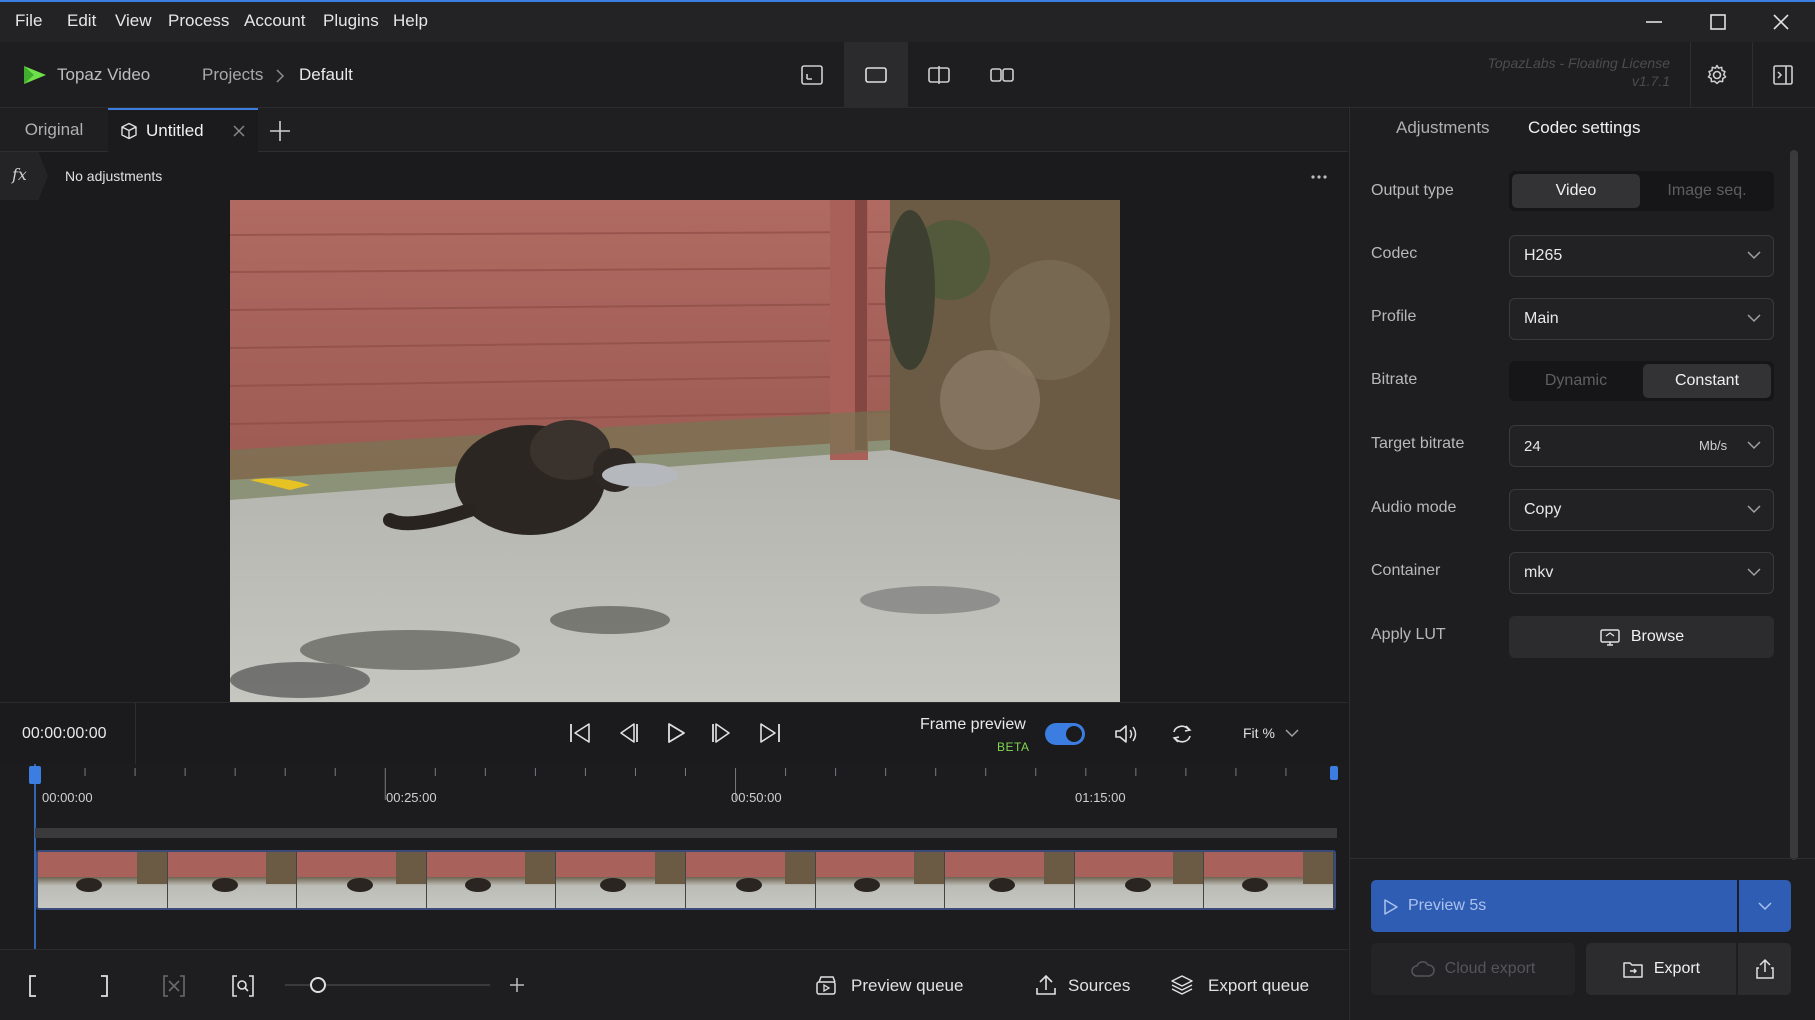 The width and height of the screenshot is (1815, 1020). Describe the element at coordinates (1716, 75) in the screenshot. I see `settings-button` at that location.